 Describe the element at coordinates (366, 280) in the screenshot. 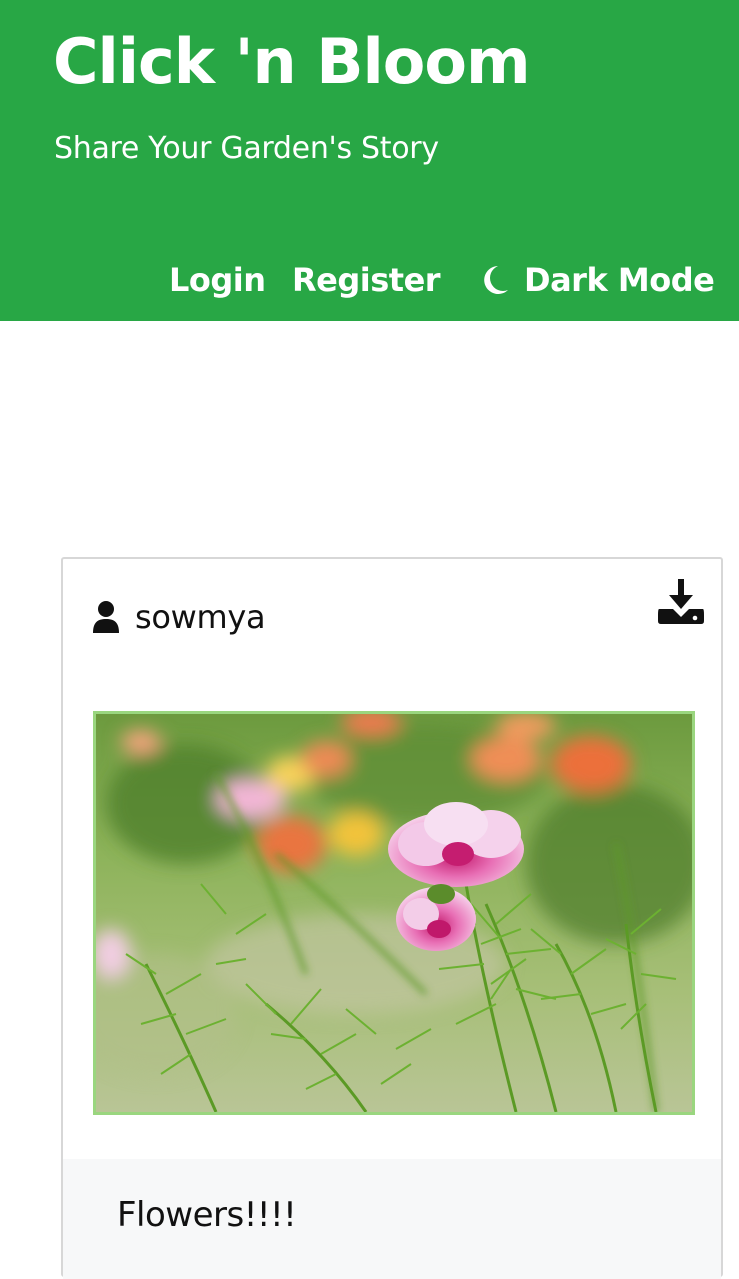

I see `register-link: Register` at that location.